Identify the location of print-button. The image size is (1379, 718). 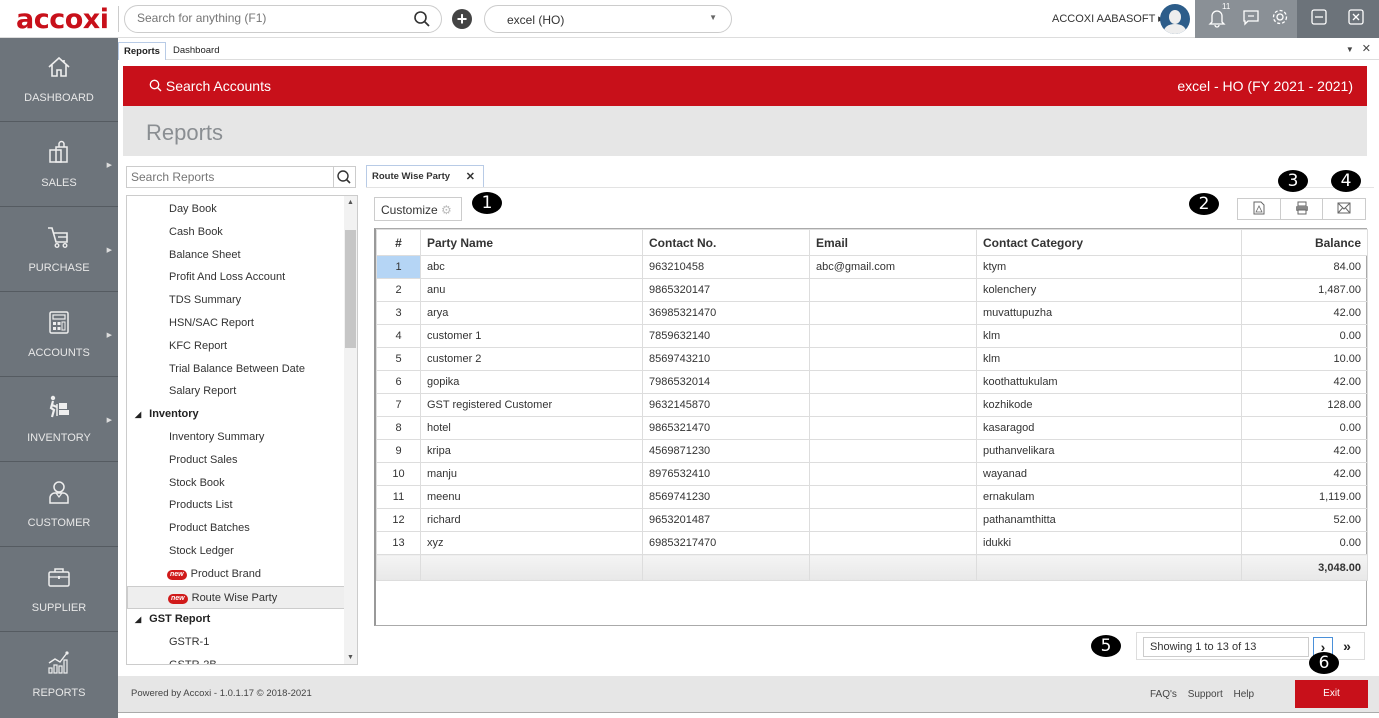
(1302, 209).